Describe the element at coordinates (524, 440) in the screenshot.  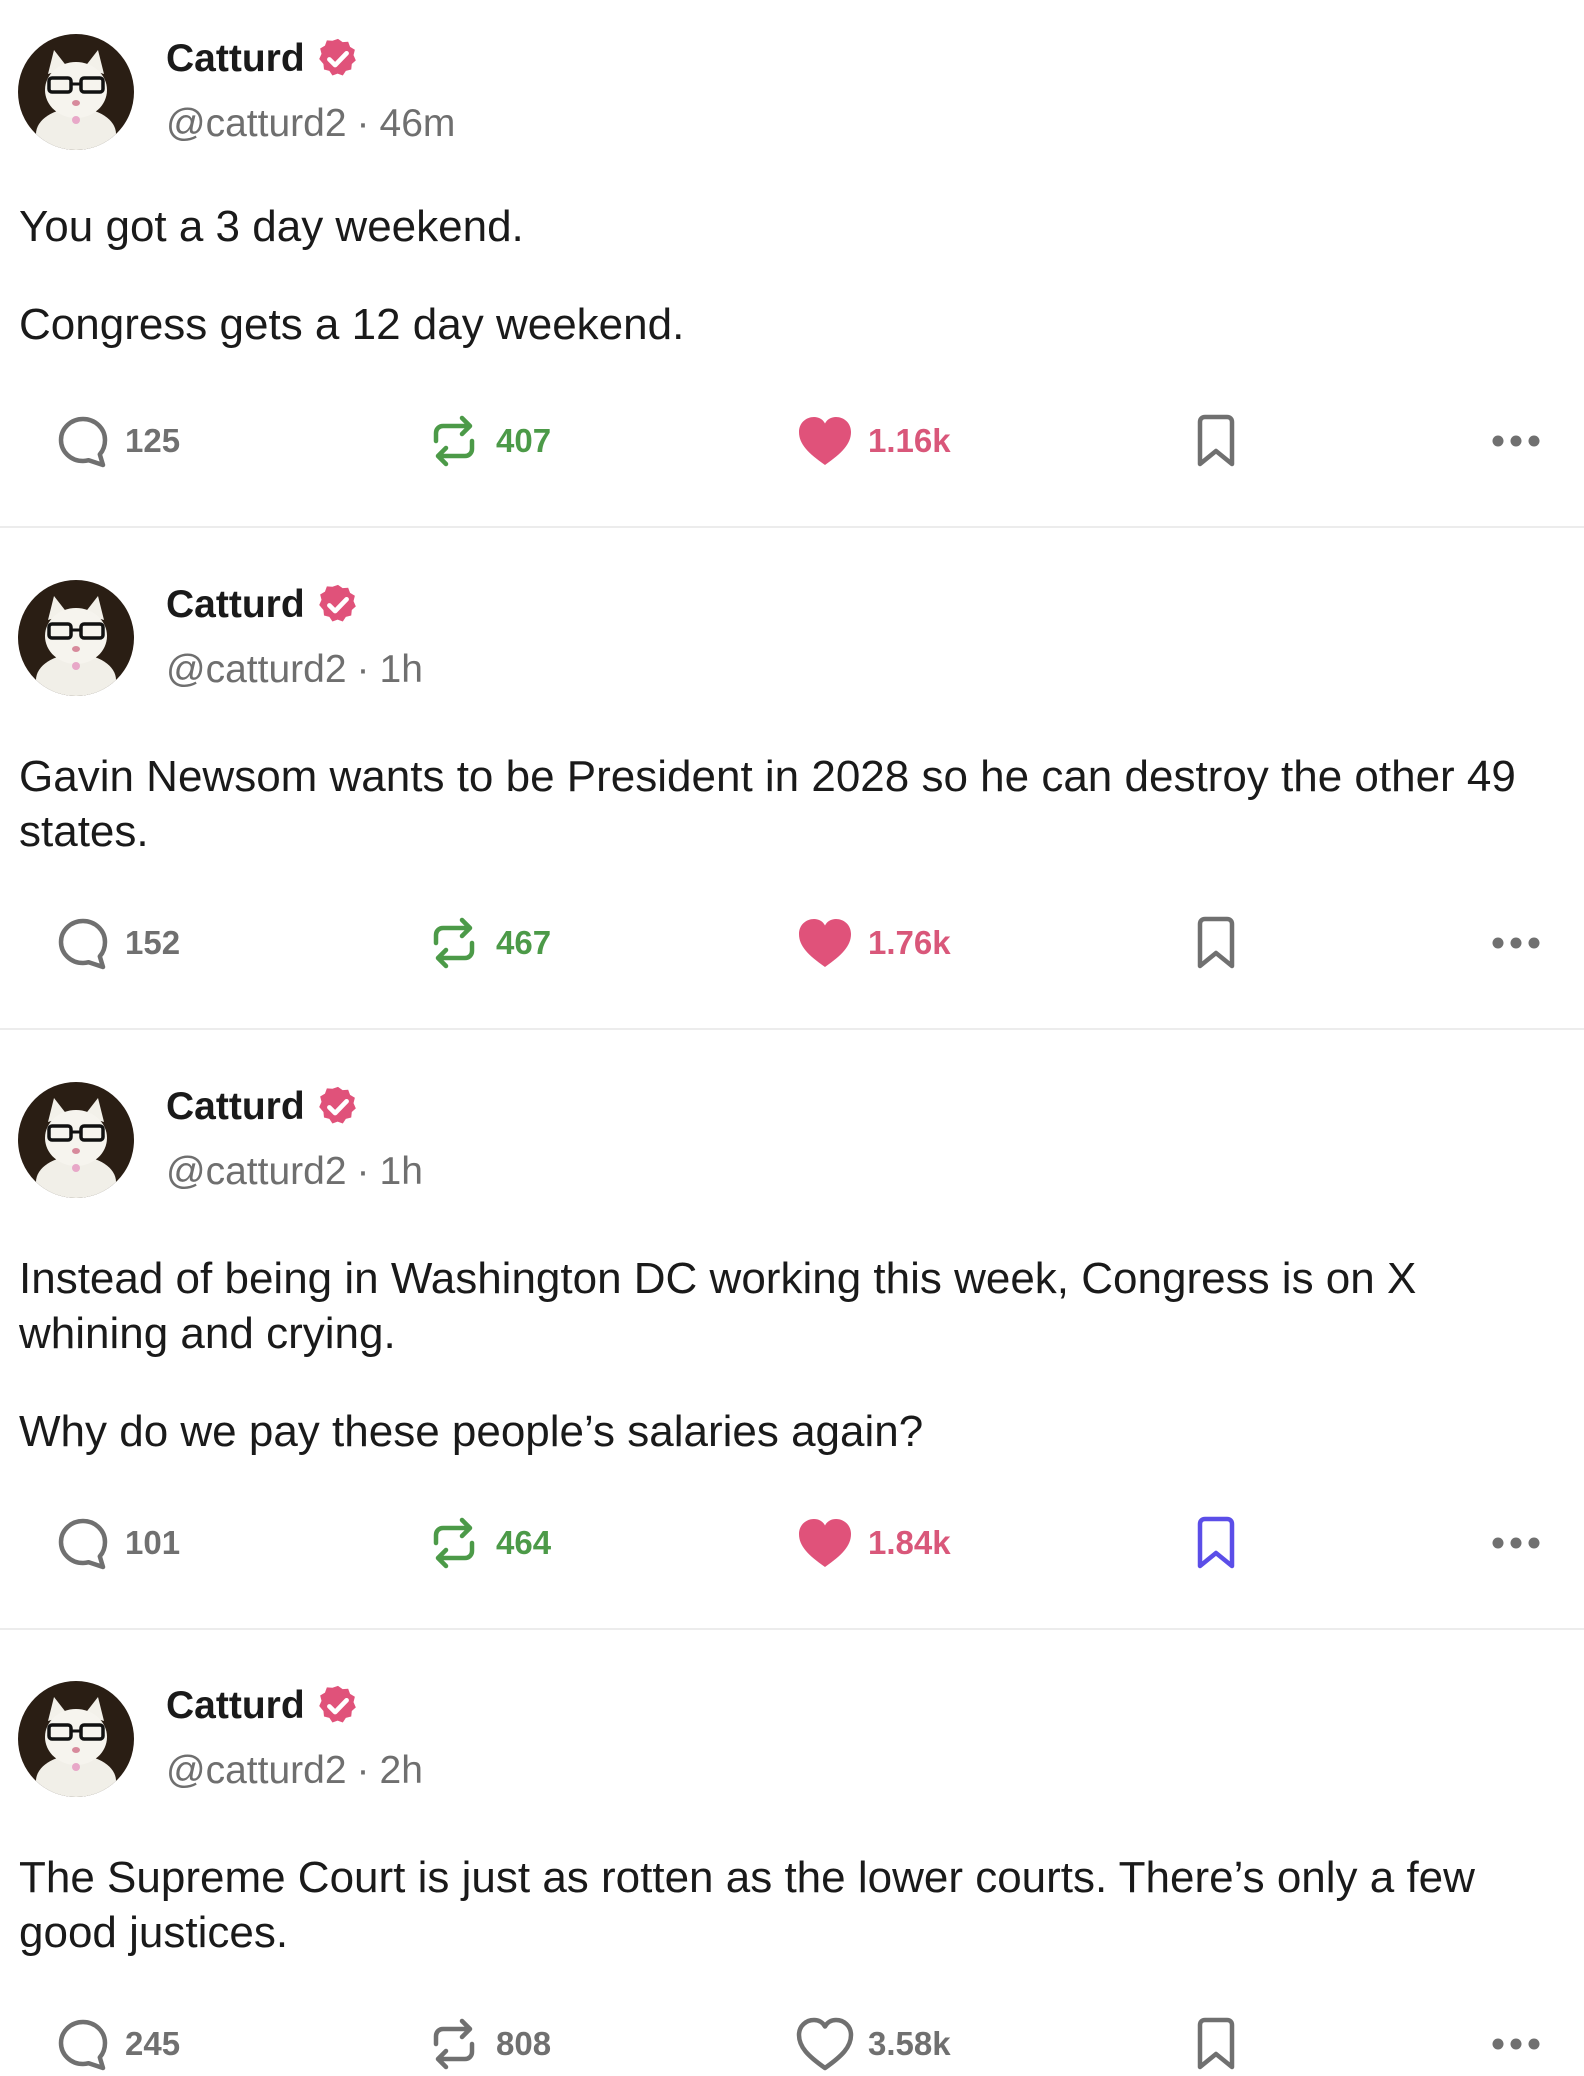
I see `repost-count: 407` at that location.